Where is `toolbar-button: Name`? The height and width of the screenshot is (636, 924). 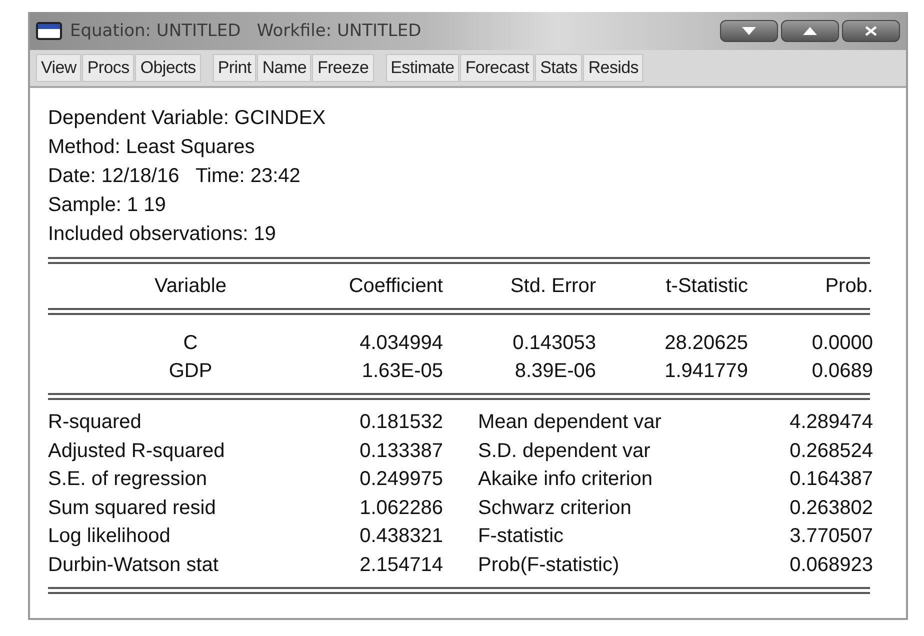
toolbar-button: Name is located at coordinates (284, 68).